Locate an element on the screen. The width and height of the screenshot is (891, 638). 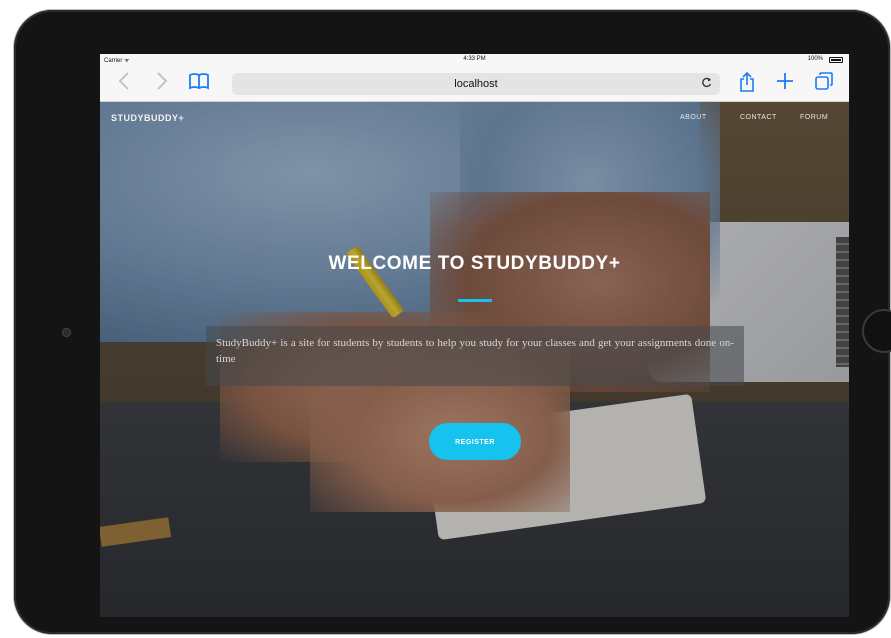
camera-icon is located at coordinates (66, 332).